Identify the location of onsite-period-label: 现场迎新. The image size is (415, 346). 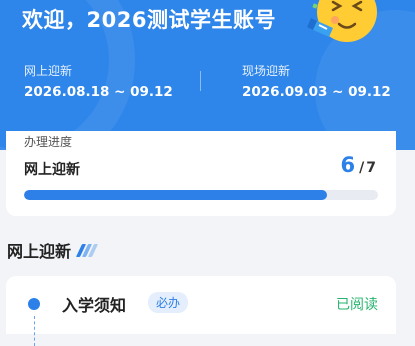
(266, 71).